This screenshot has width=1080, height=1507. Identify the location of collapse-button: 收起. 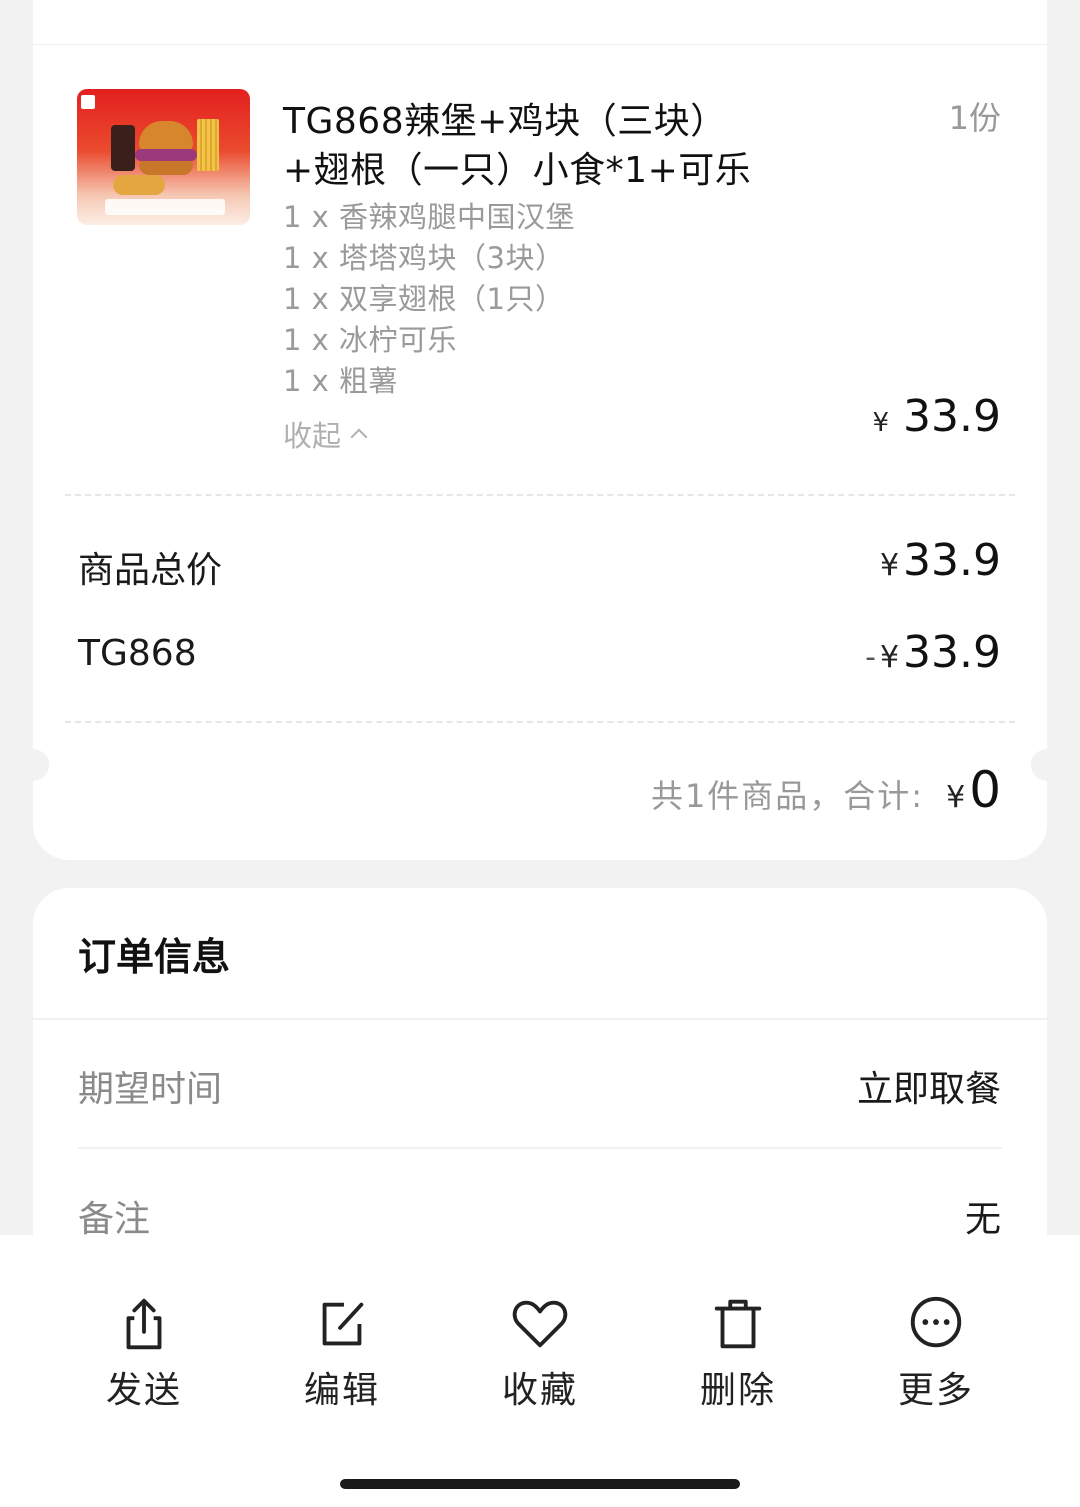
(325, 434).